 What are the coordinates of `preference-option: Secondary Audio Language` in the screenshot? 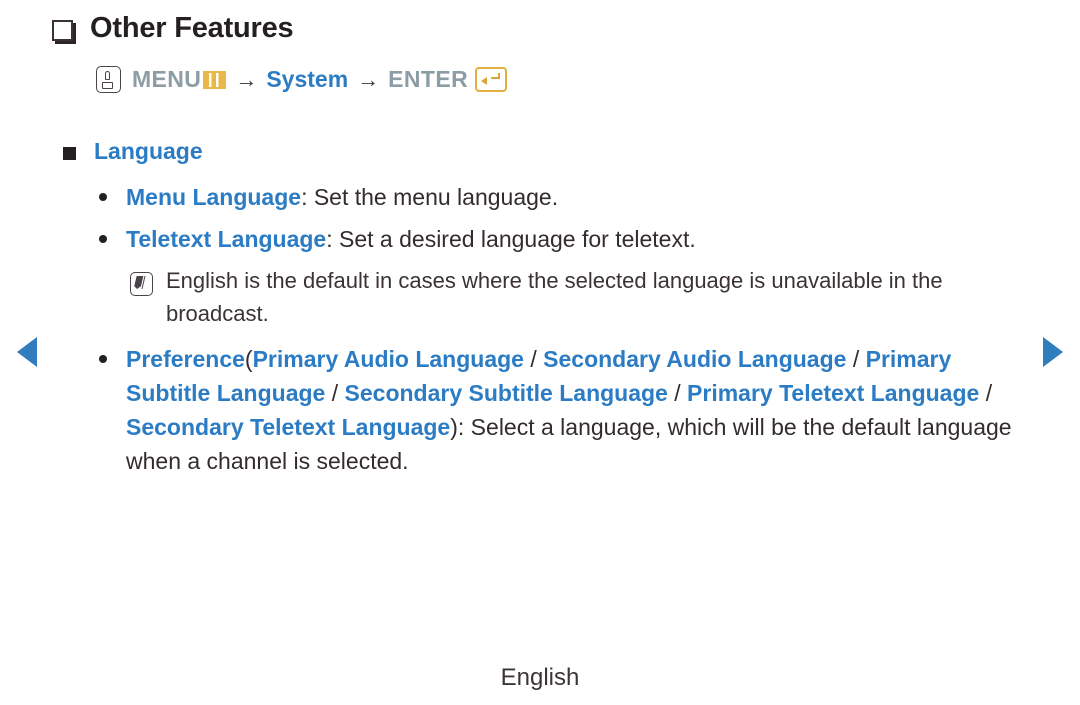 It's located at (695, 359).